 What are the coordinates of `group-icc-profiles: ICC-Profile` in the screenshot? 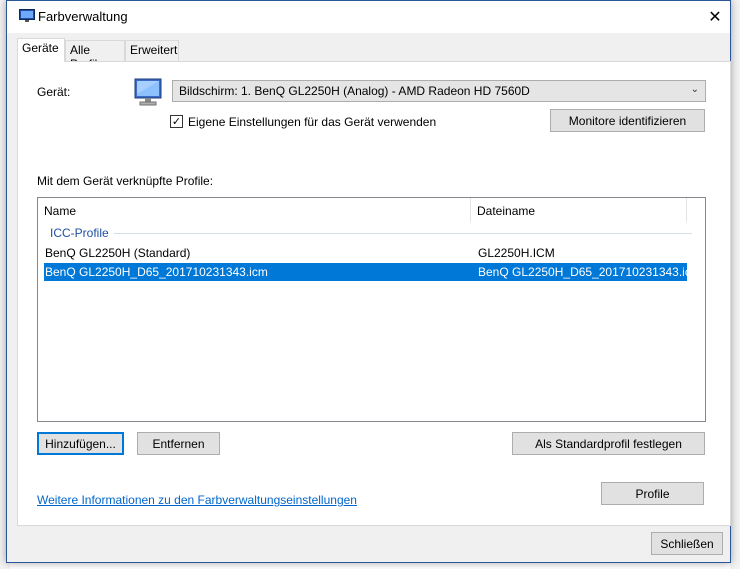 It's located at (79, 233).